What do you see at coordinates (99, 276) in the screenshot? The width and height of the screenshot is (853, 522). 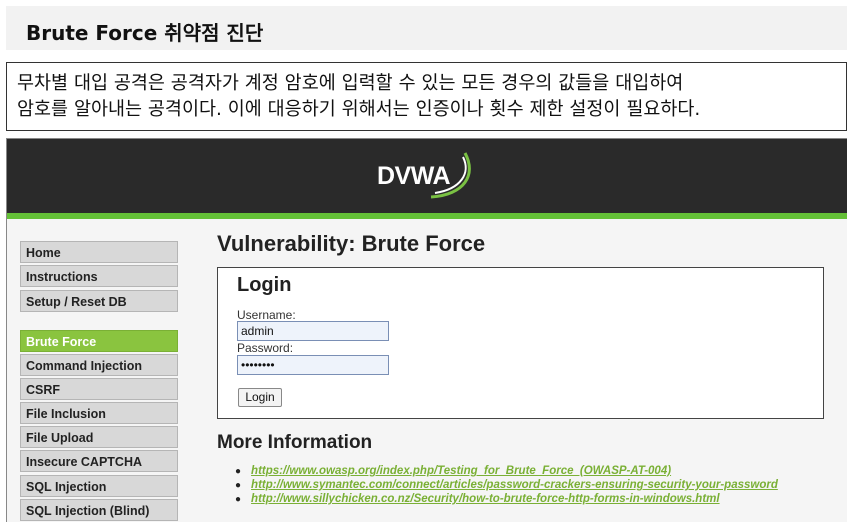 I see `menu-item-instructions: Instructions` at bounding box center [99, 276].